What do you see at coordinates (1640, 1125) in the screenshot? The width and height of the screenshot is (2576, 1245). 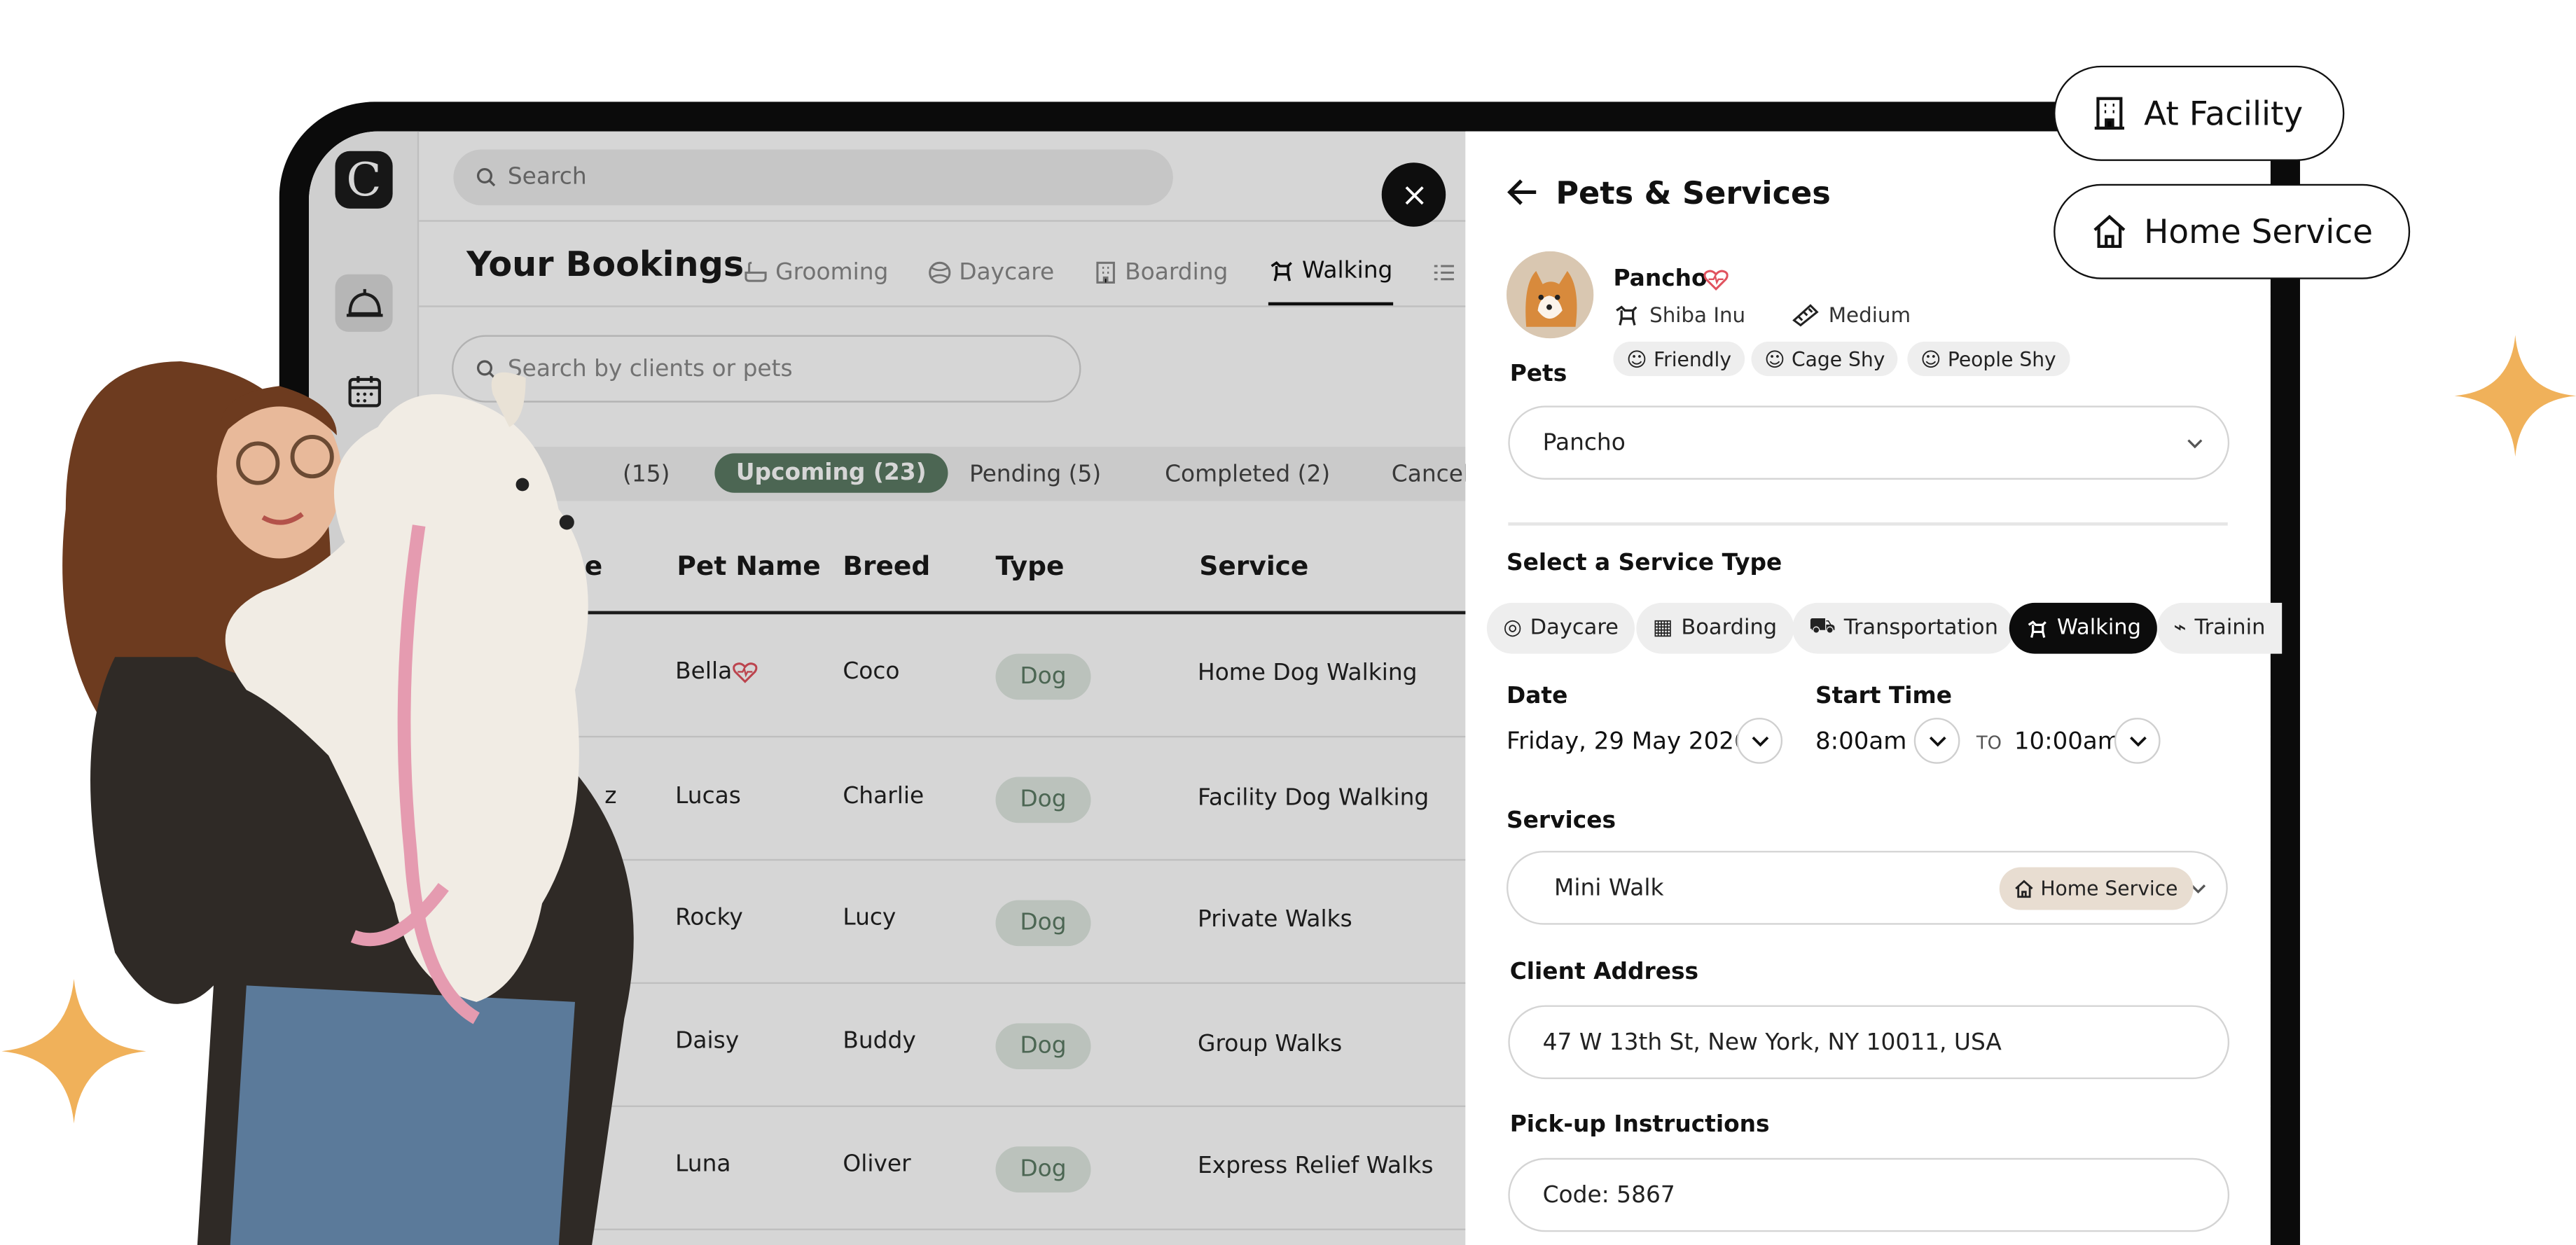 I see `pickup-label: Pick-up Instructions` at bounding box center [1640, 1125].